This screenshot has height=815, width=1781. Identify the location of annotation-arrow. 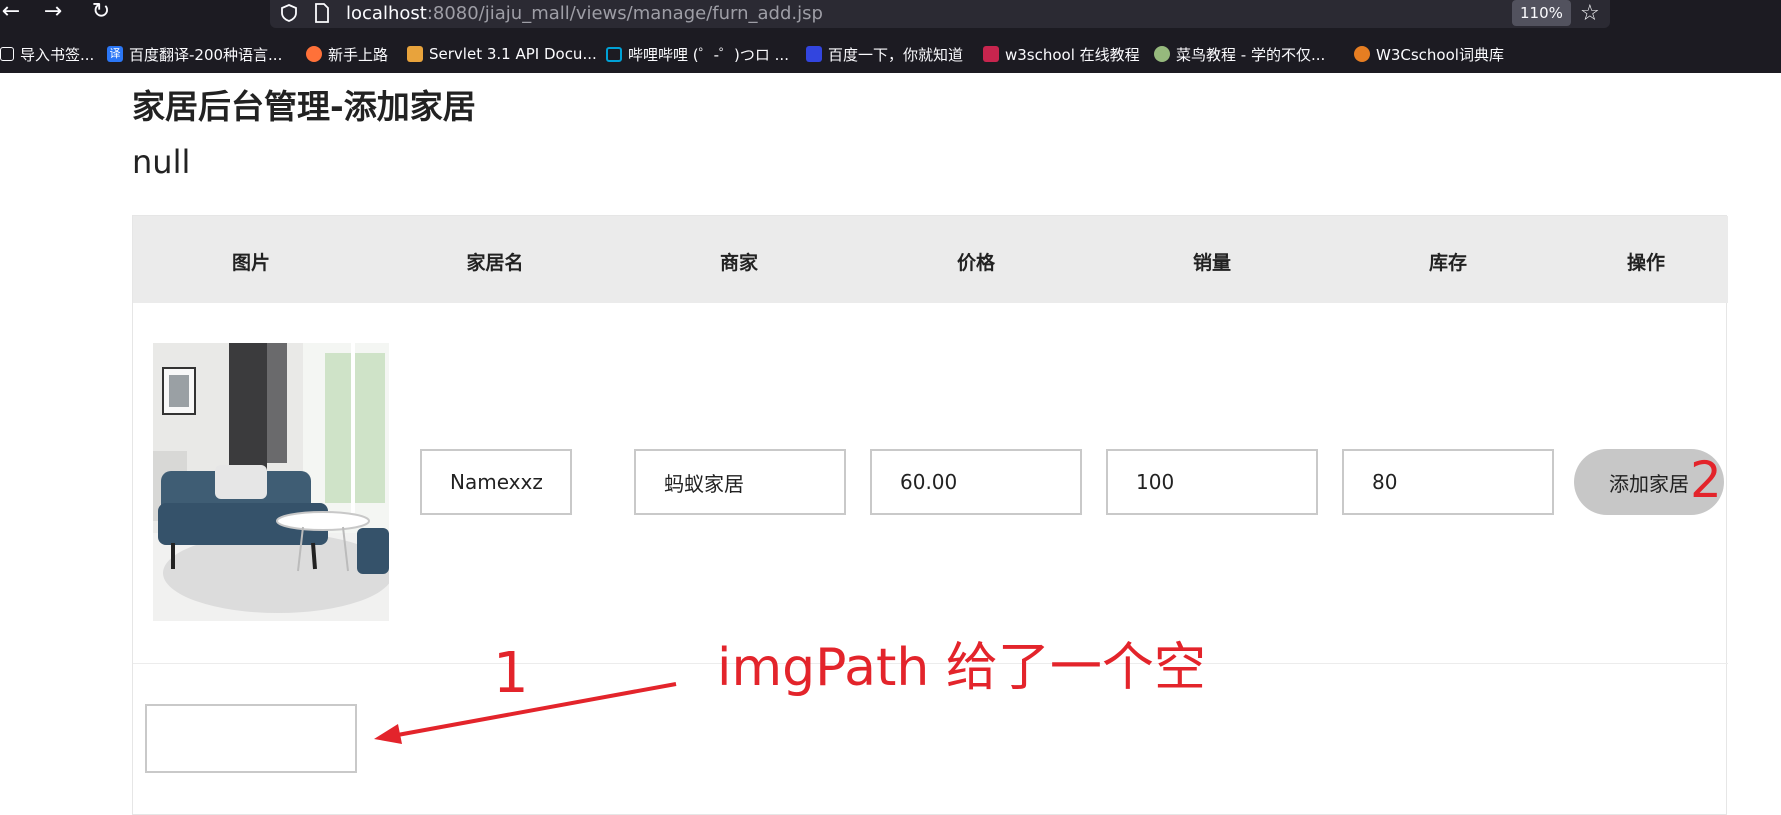
(525, 713).